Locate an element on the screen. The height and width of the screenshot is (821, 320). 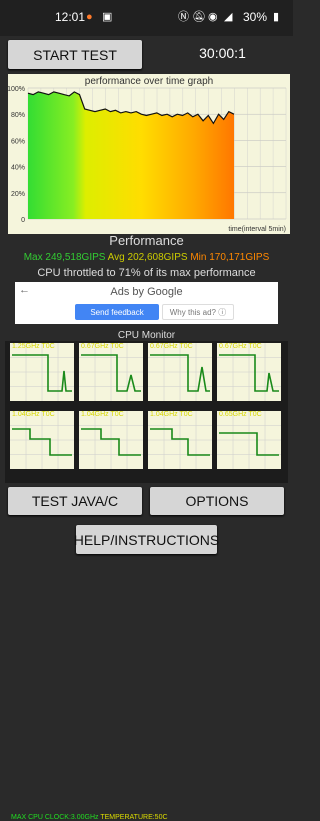
battery-percent: 30% is located at coordinates (255, 17).